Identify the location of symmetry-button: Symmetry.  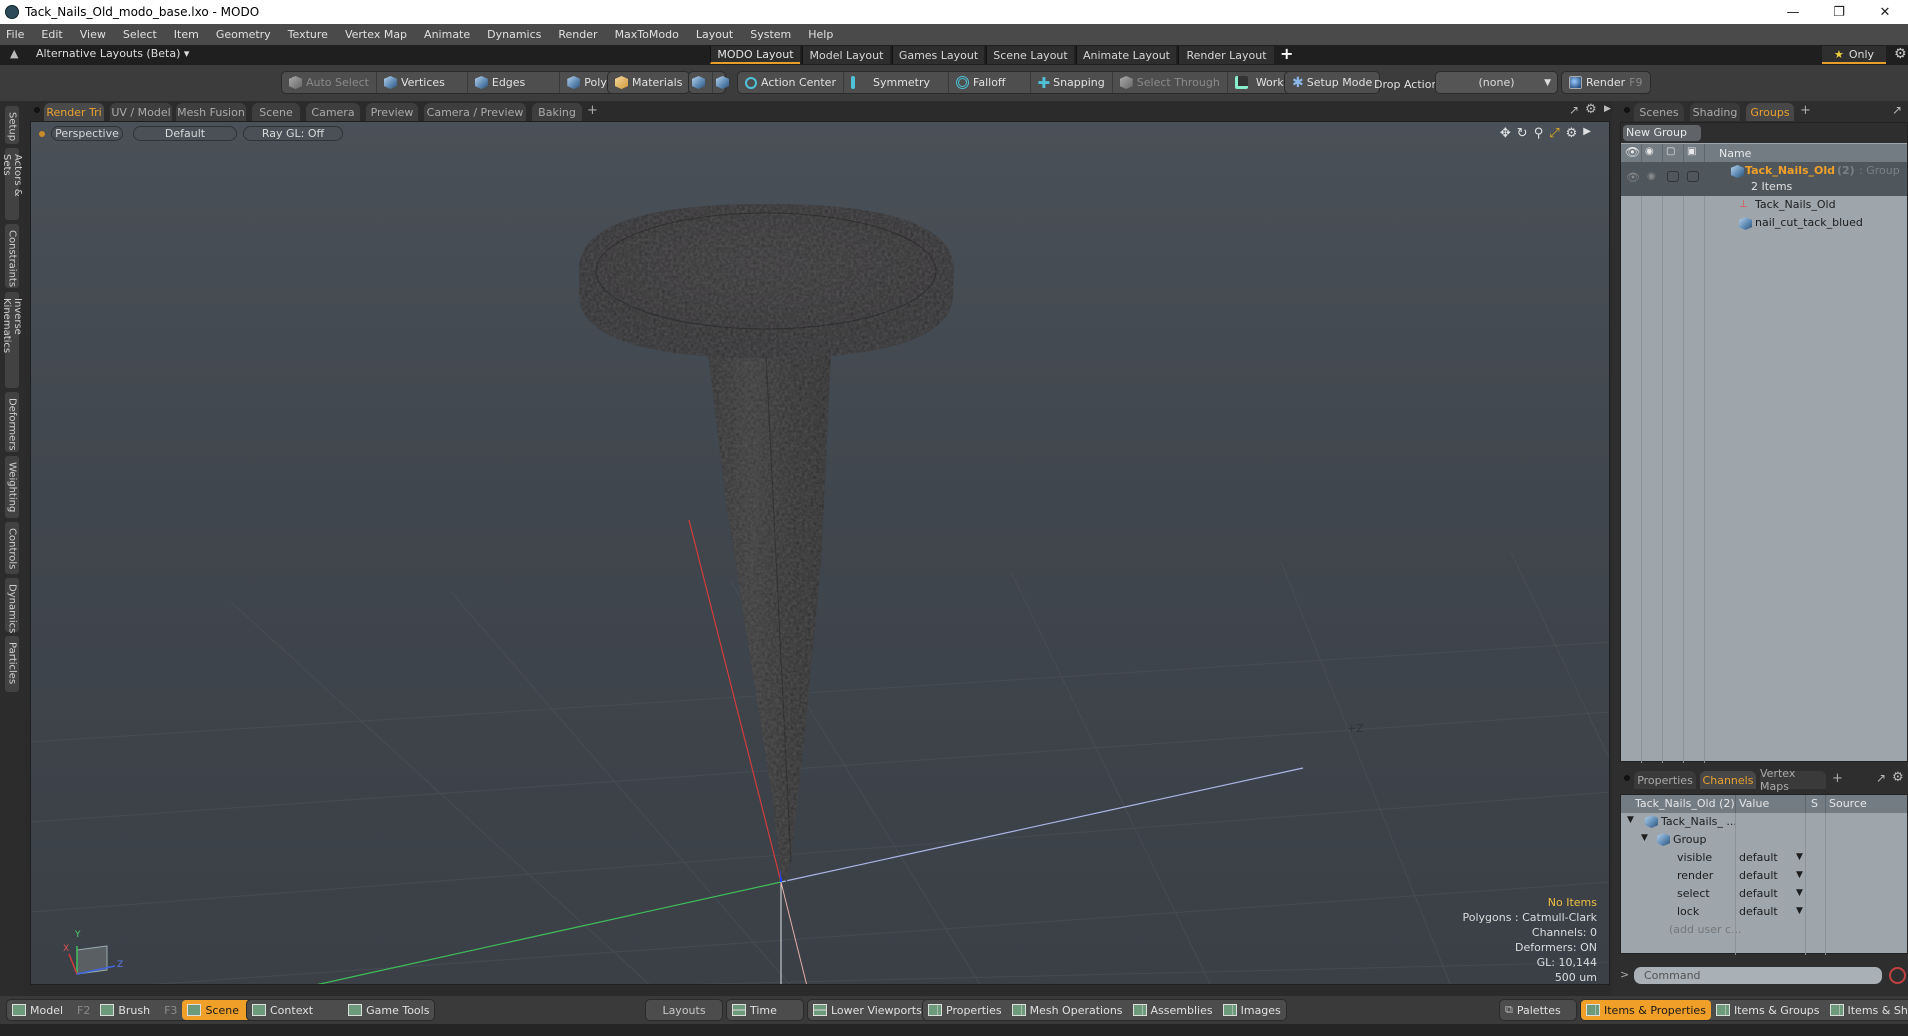
(897, 82).